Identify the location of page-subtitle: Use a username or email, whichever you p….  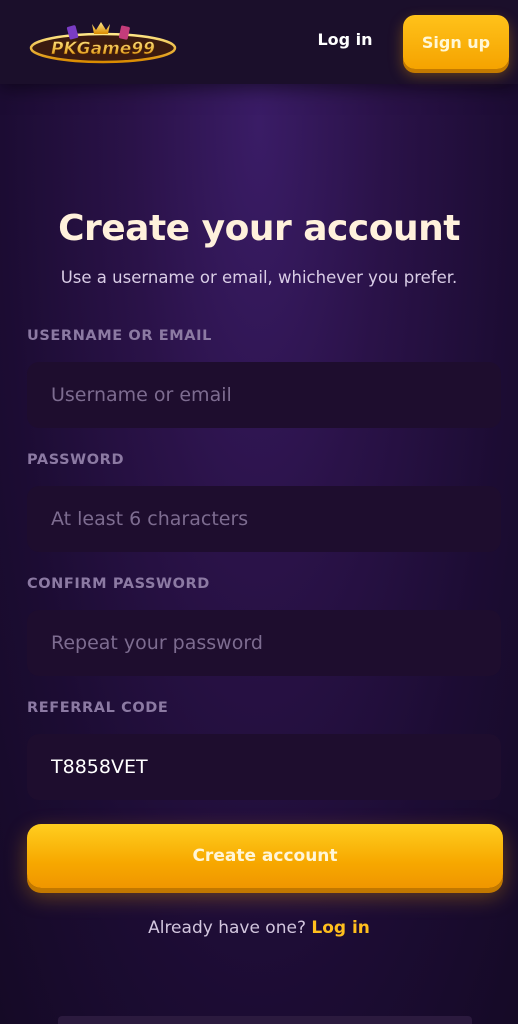
(259, 277).